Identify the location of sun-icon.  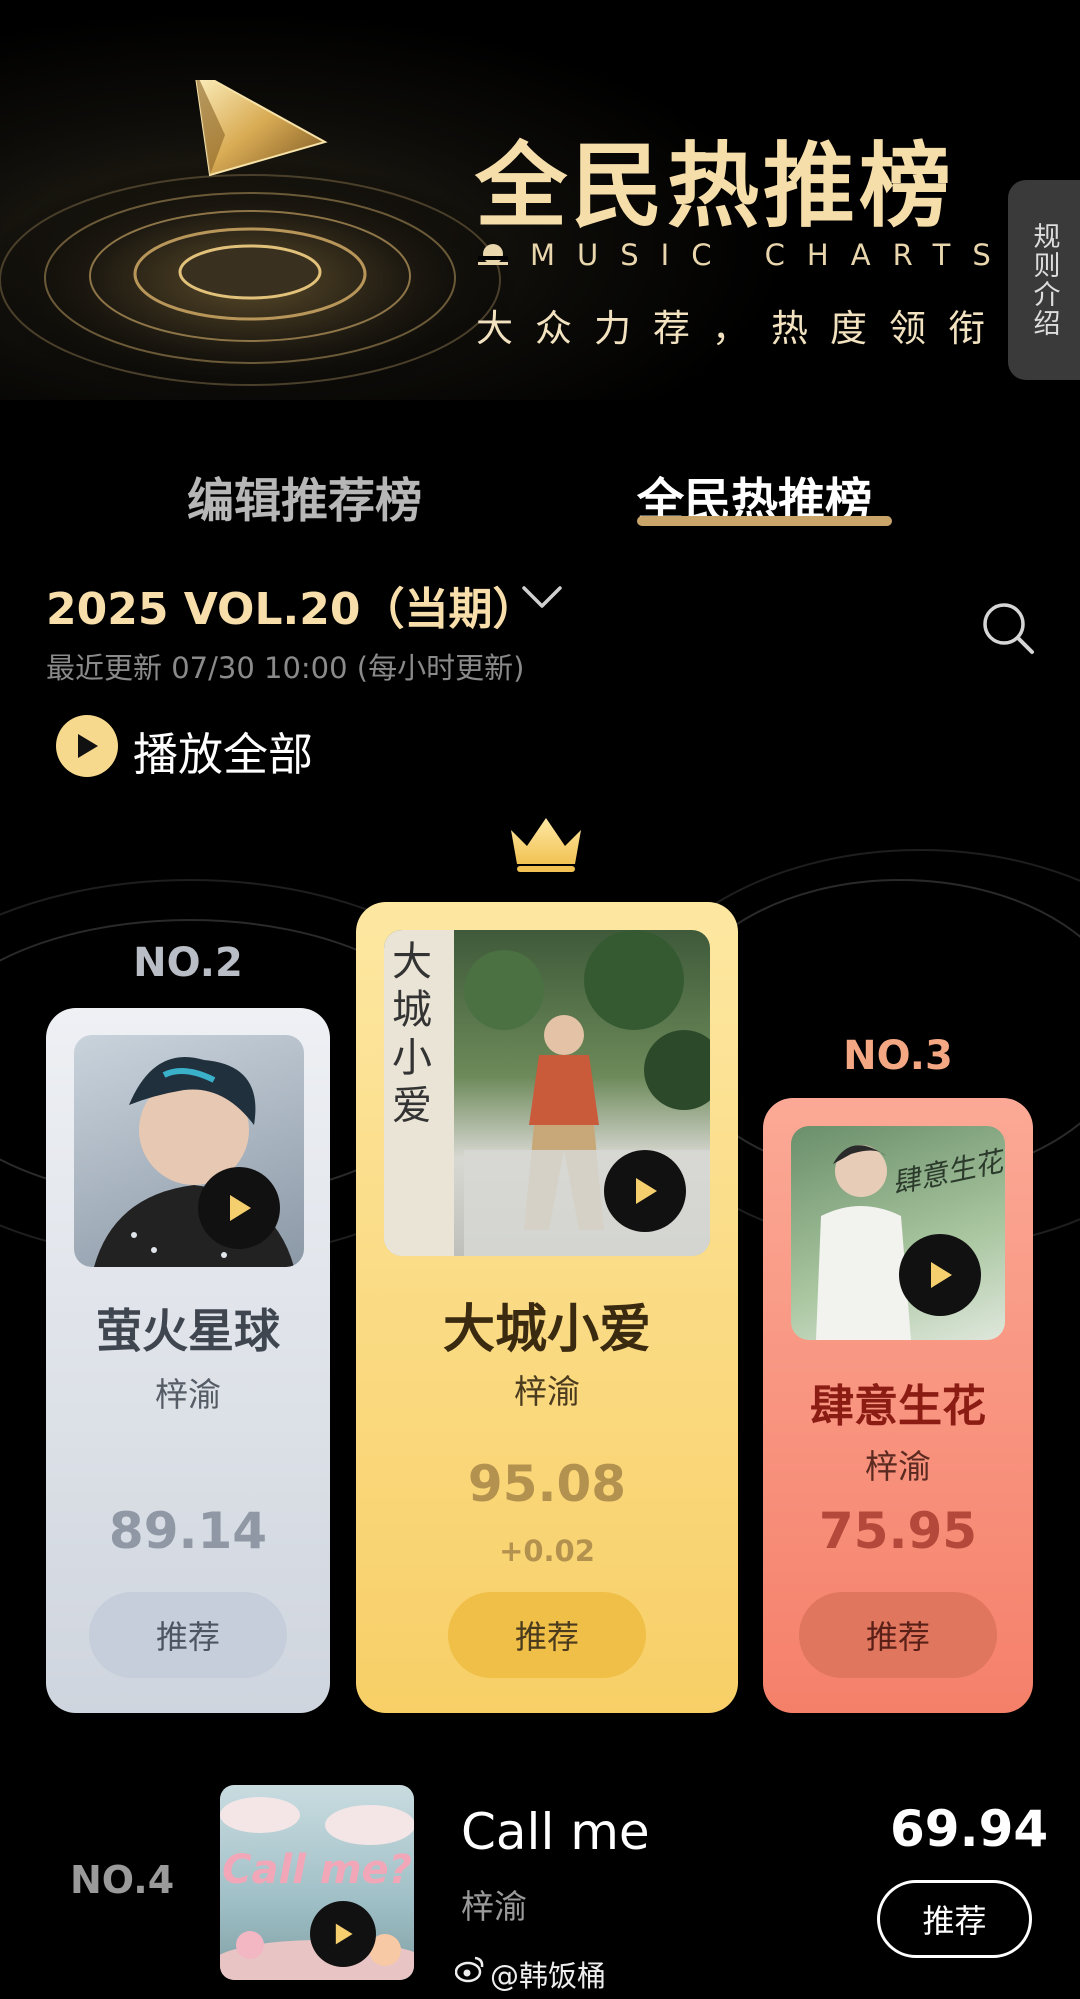
(493, 254).